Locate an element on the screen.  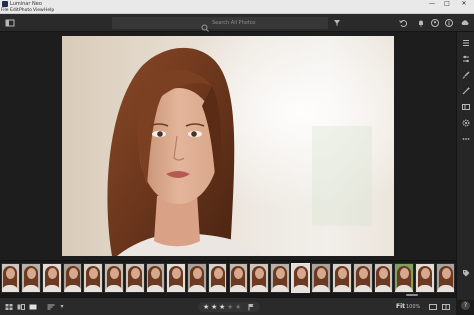
search-icon is located at coordinates (205, 25).